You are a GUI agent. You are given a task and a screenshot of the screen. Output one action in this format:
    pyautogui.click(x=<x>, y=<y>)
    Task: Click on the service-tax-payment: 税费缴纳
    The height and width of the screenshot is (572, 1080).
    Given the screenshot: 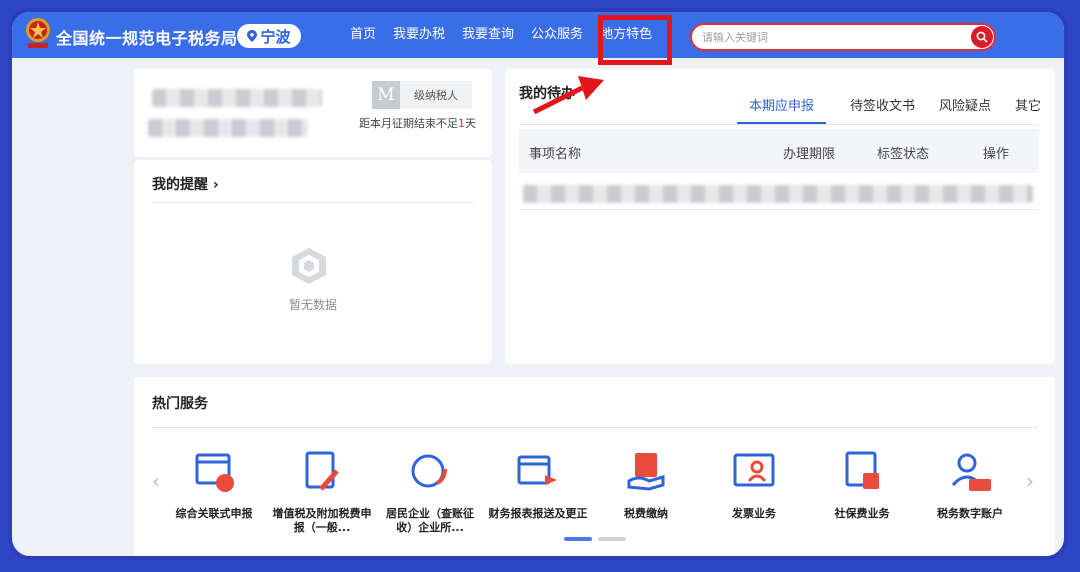 What is the action you would take?
    pyautogui.click(x=646, y=485)
    